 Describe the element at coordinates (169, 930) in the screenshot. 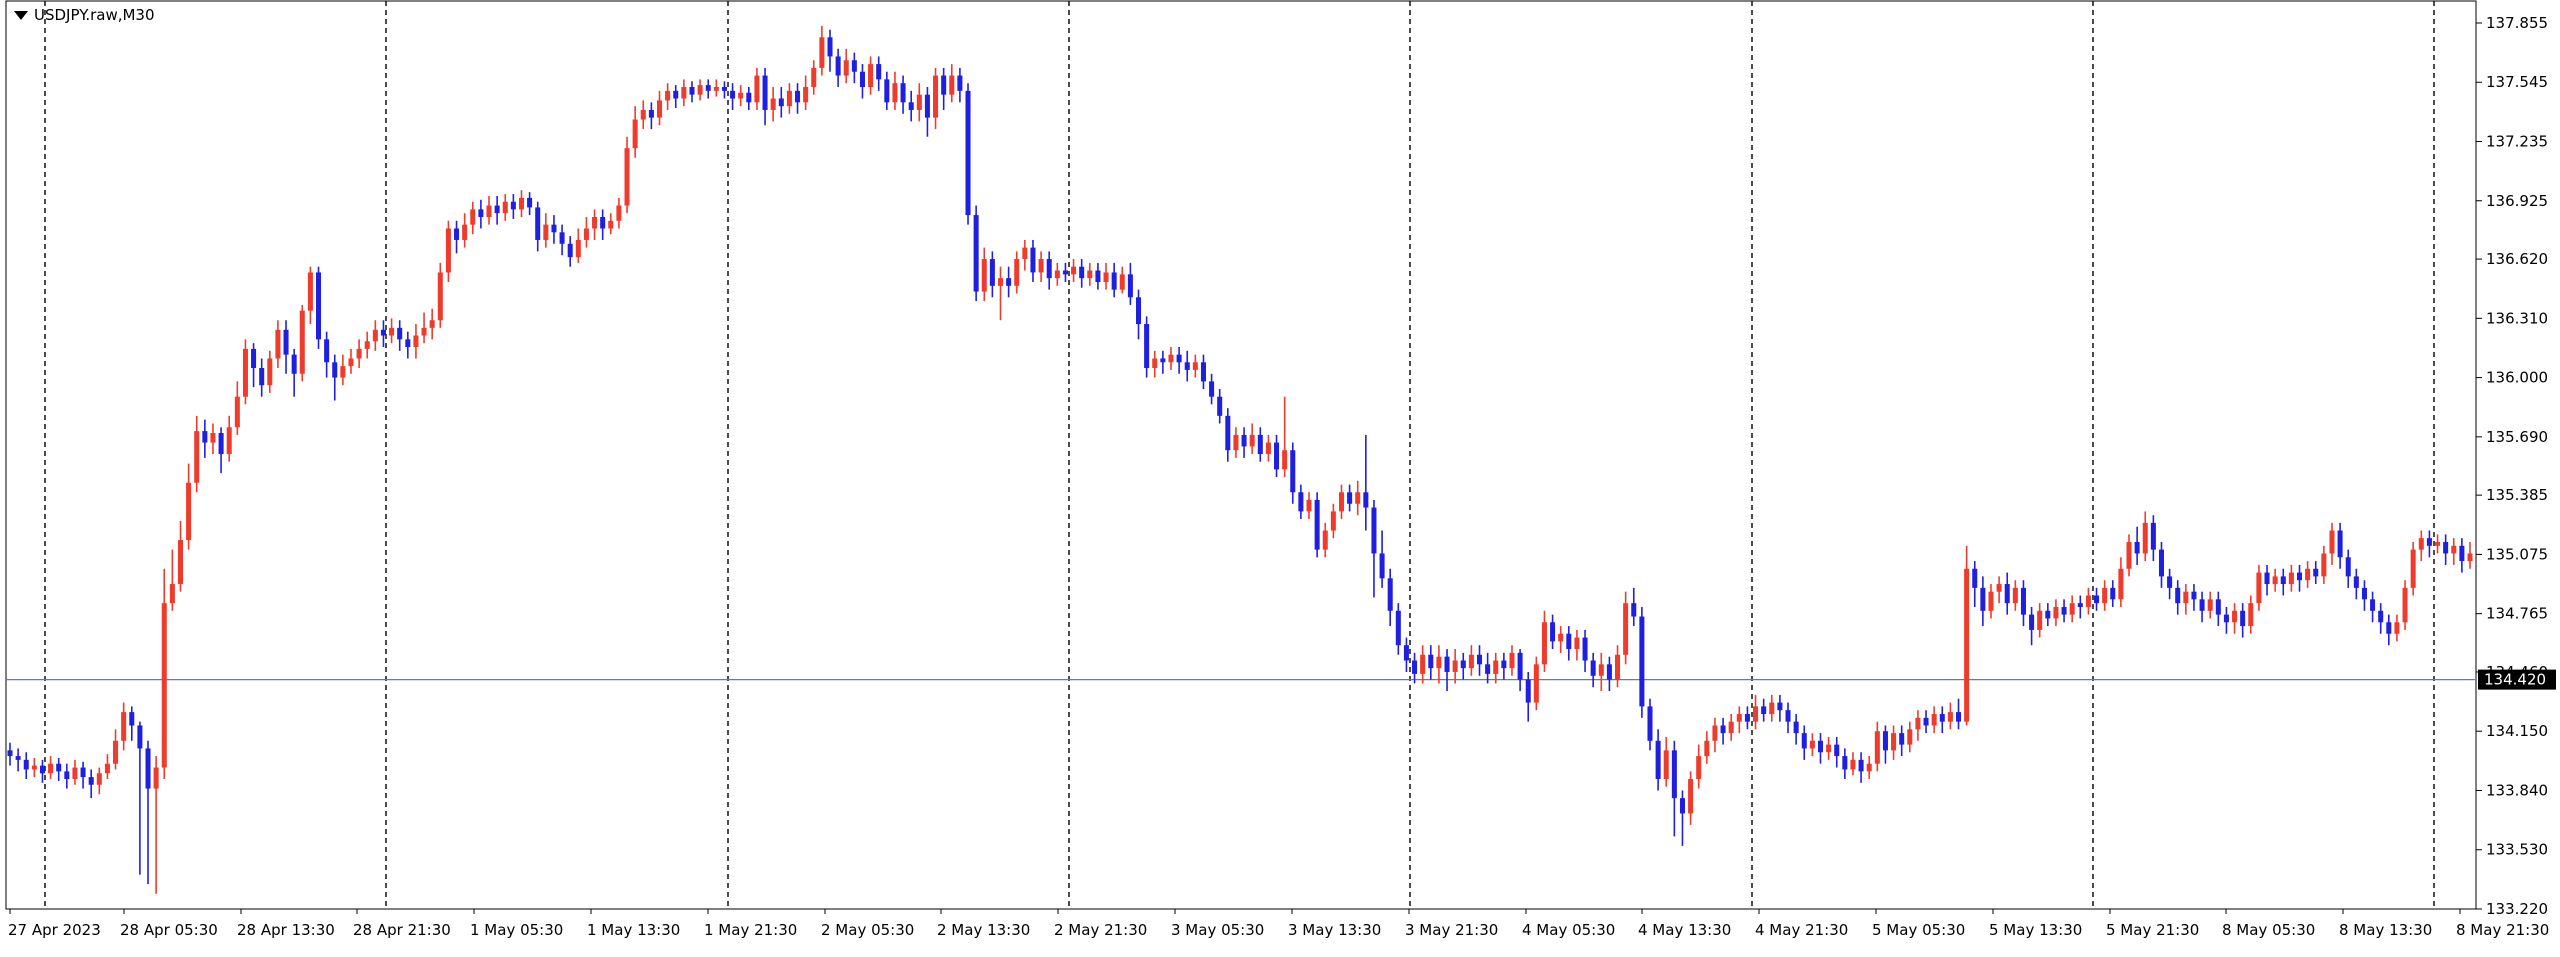

I see `x-tick-label: 28 Apr 05:30` at that location.